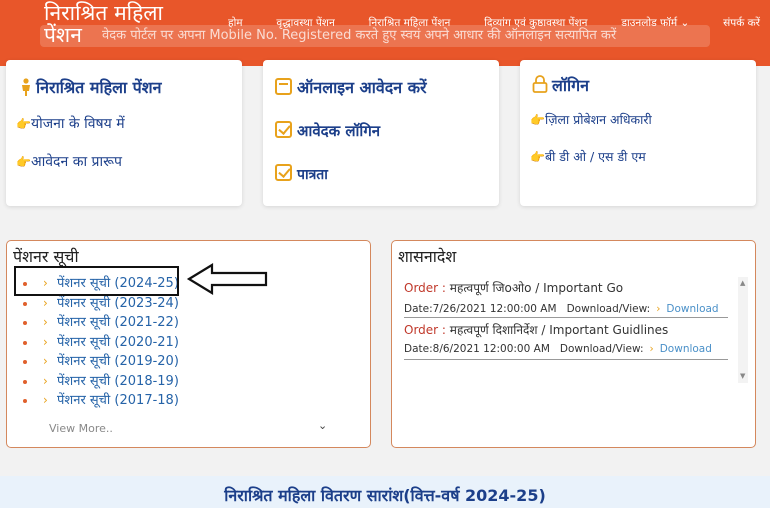 The width and height of the screenshot is (770, 508). I want to click on nav-old-age-pension: वृद्धावस्था पेंशन, so click(305, 23).